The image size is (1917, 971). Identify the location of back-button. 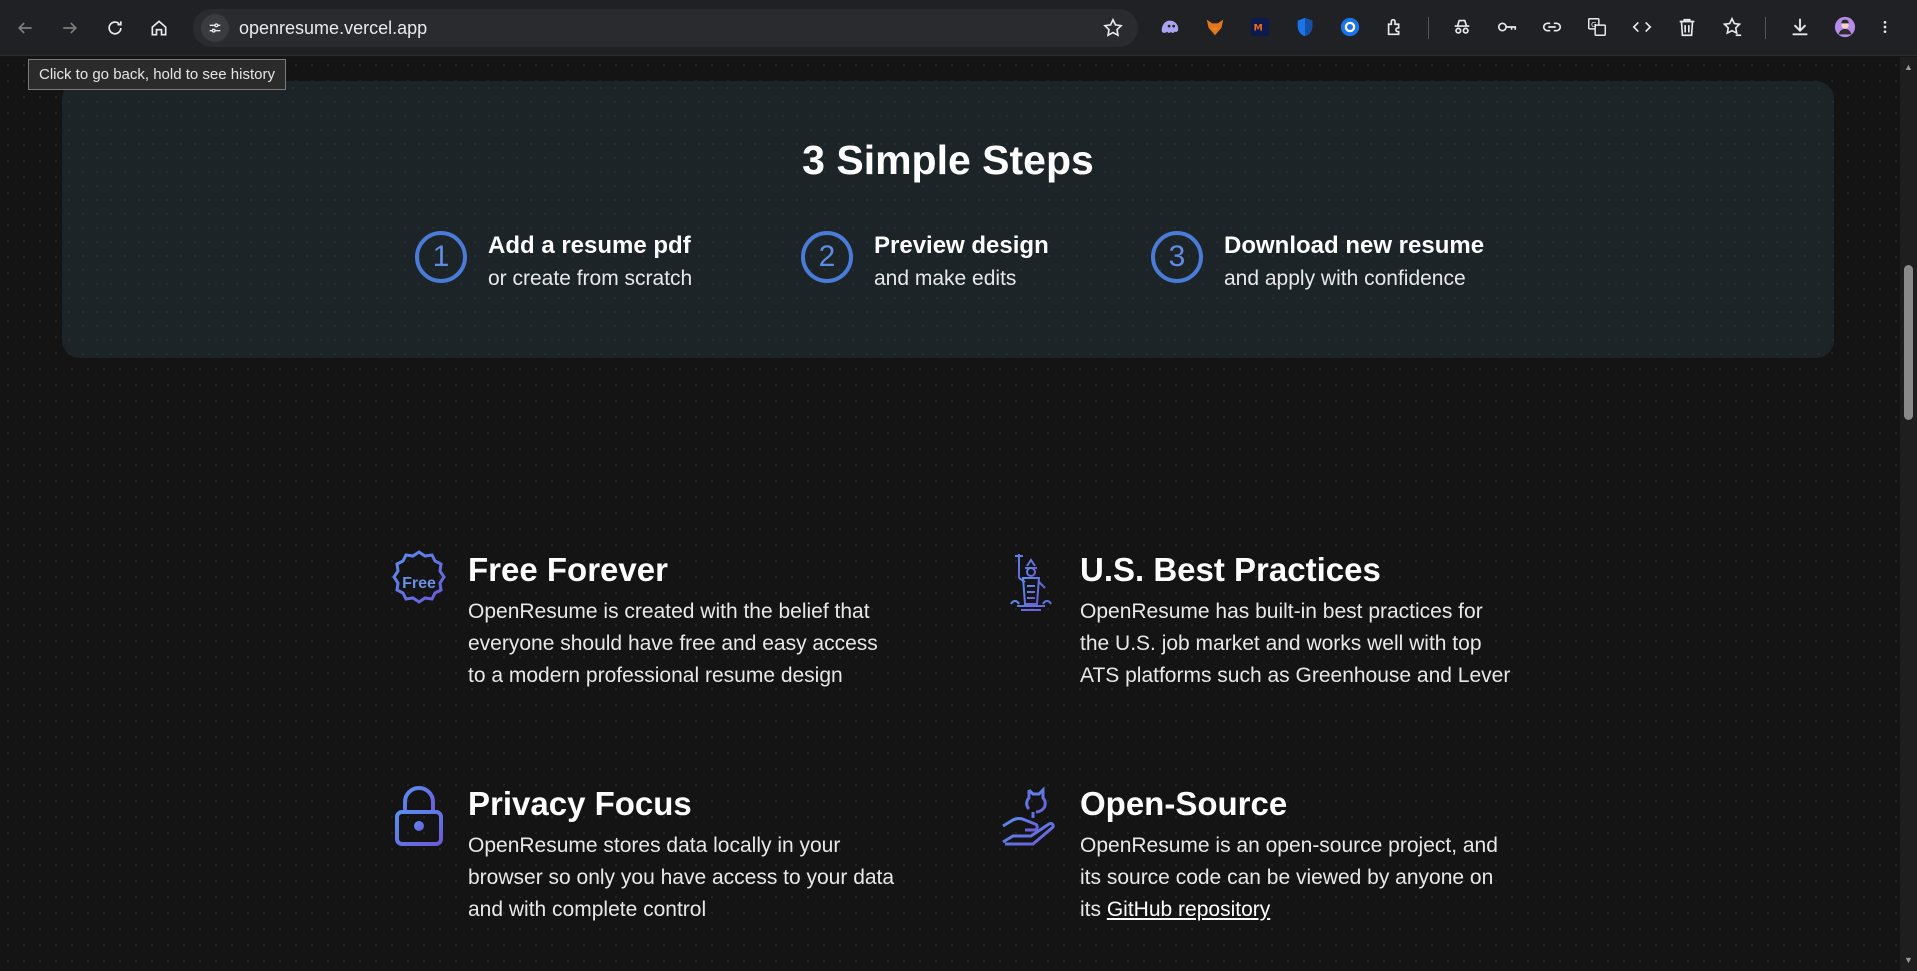
(25, 28).